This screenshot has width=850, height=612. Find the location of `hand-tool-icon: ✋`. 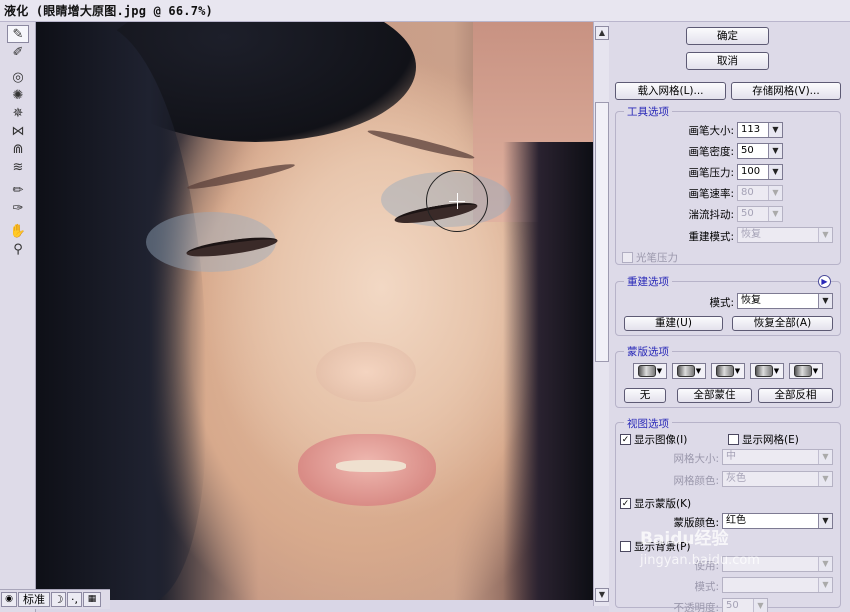

hand-tool-icon: ✋ is located at coordinates (18, 231).